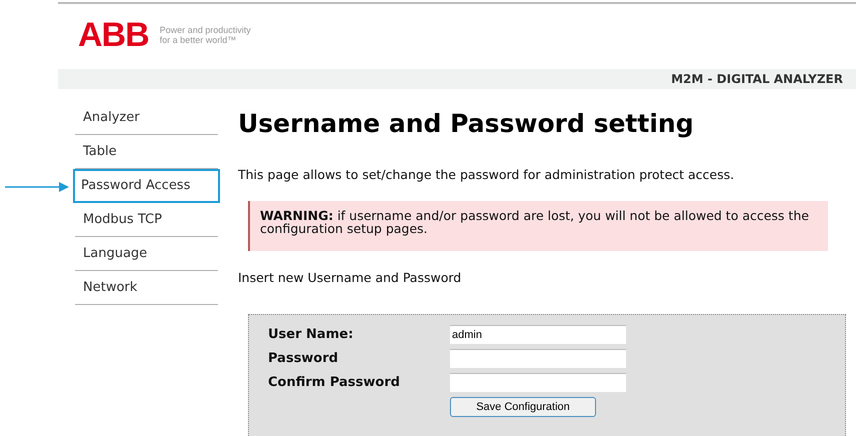 This screenshot has width=856, height=436. Describe the element at coordinates (523, 406) in the screenshot. I see `save-configuration-button: Save Configuration` at that location.